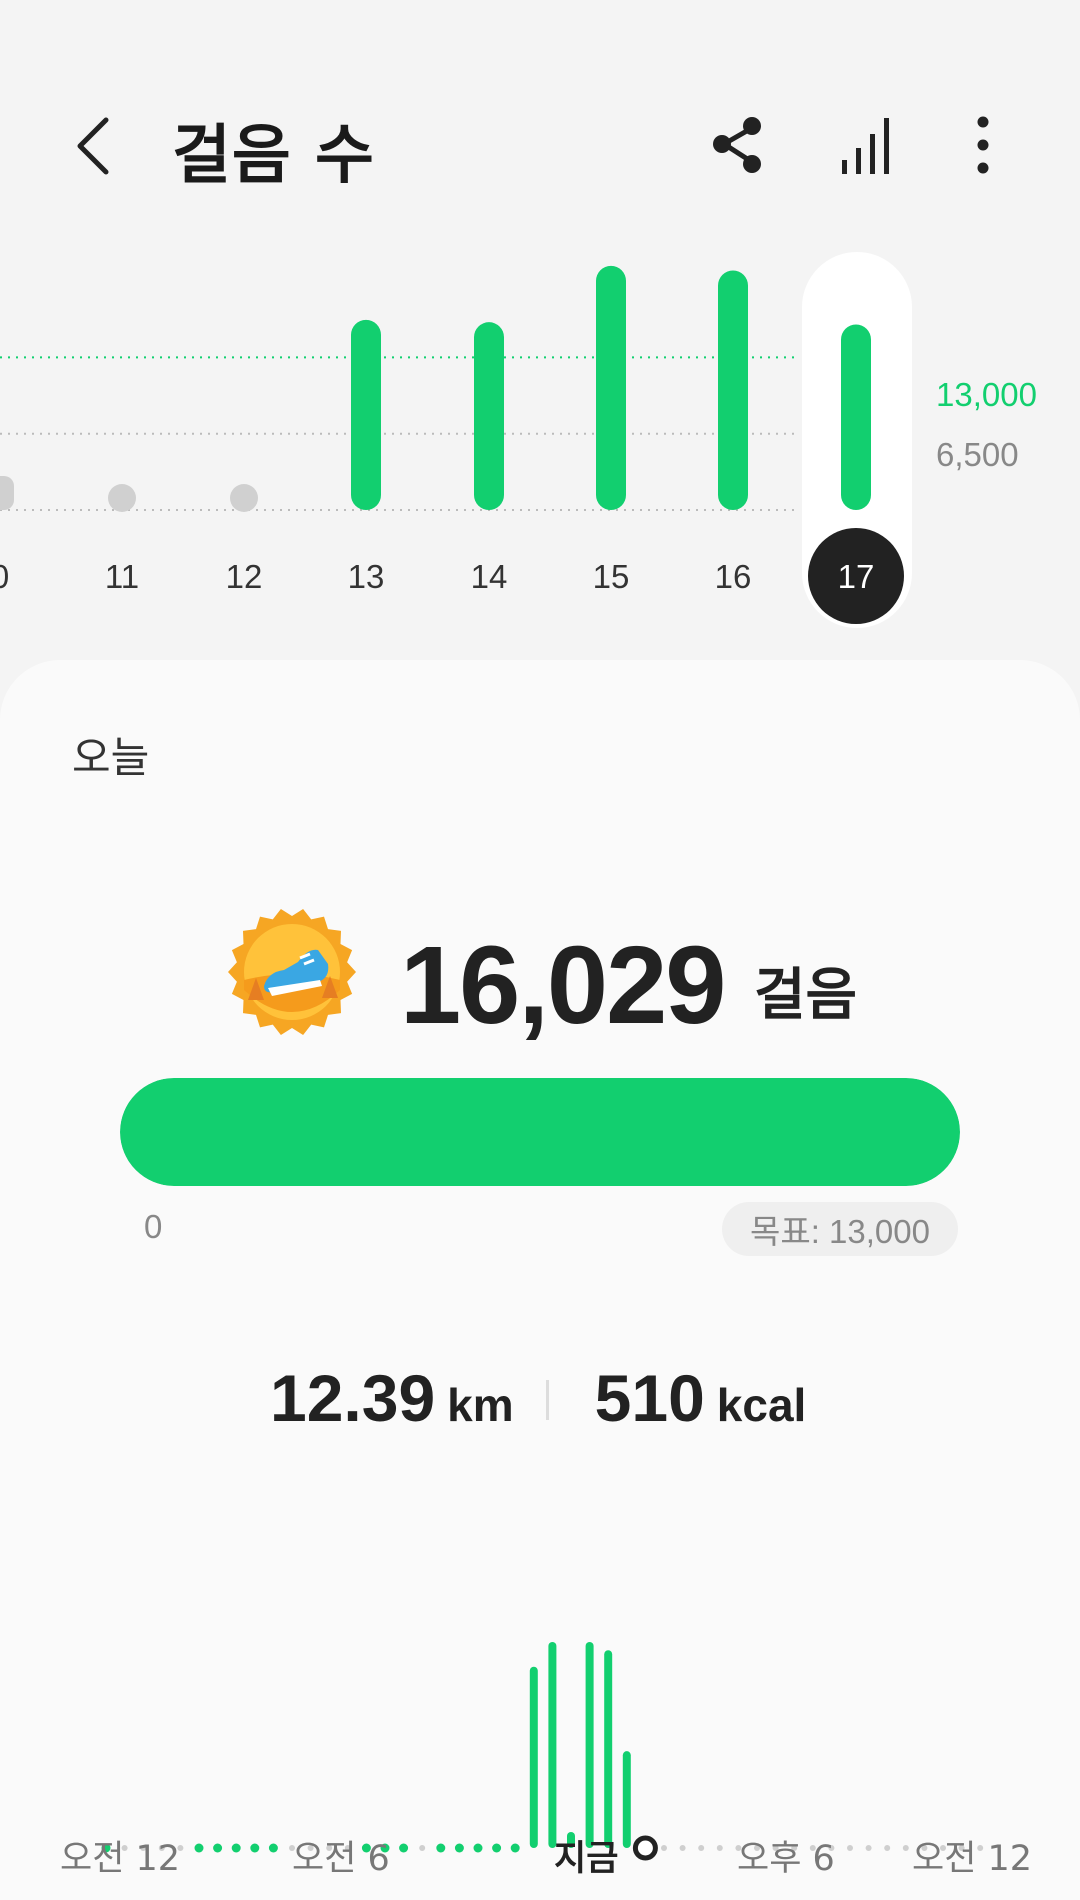 This screenshot has height=1900, width=1080. Describe the element at coordinates (292, 972) in the screenshot. I see `running-shoe-badge-icon` at that location.